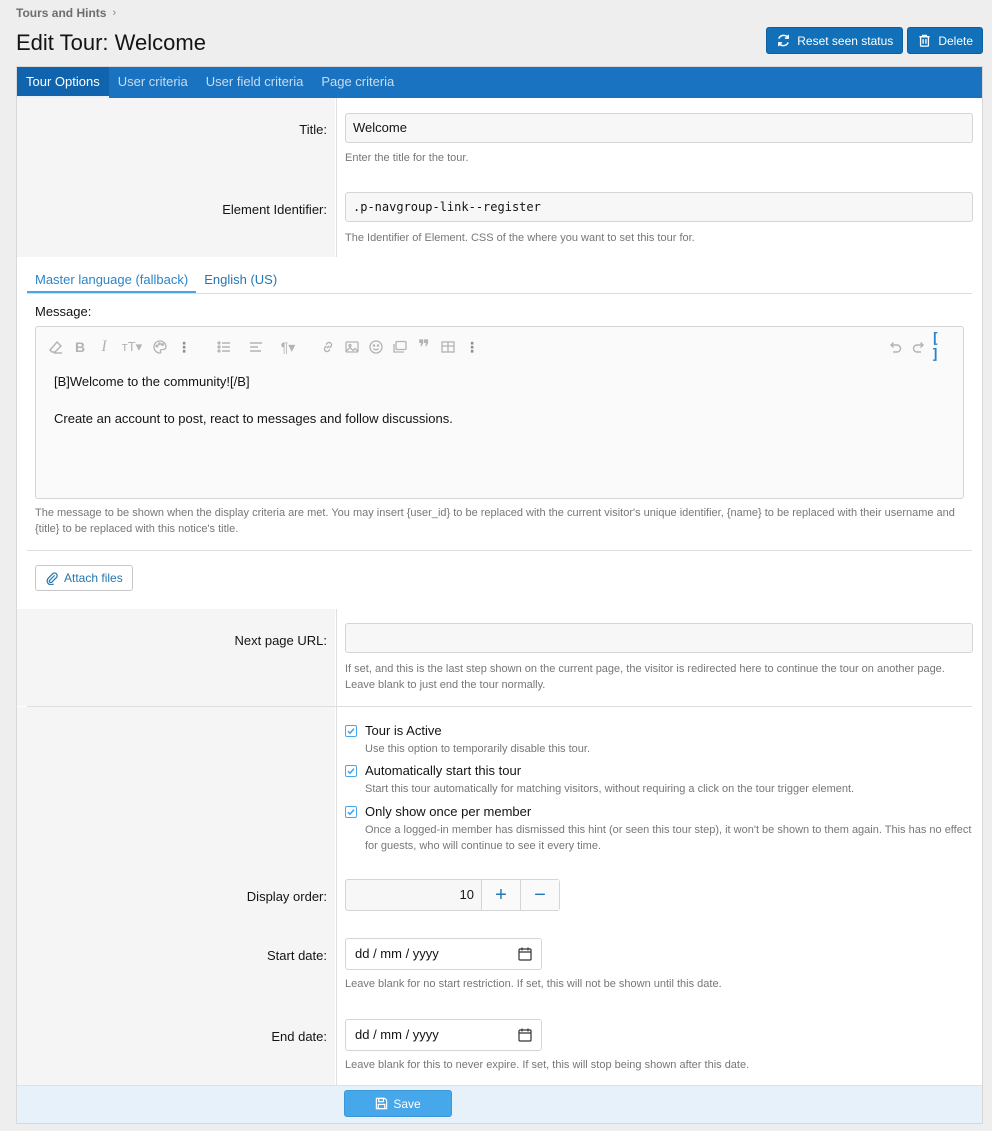  I want to click on language-tabs: Master language (fallback) English (US), so click(499, 278).